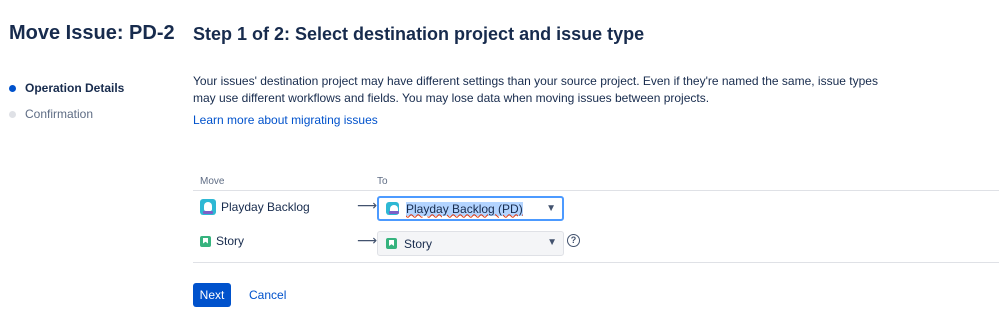 The height and width of the screenshot is (334, 999). I want to click on destination-issue-type-select: Story ▼, so click(470, 243).